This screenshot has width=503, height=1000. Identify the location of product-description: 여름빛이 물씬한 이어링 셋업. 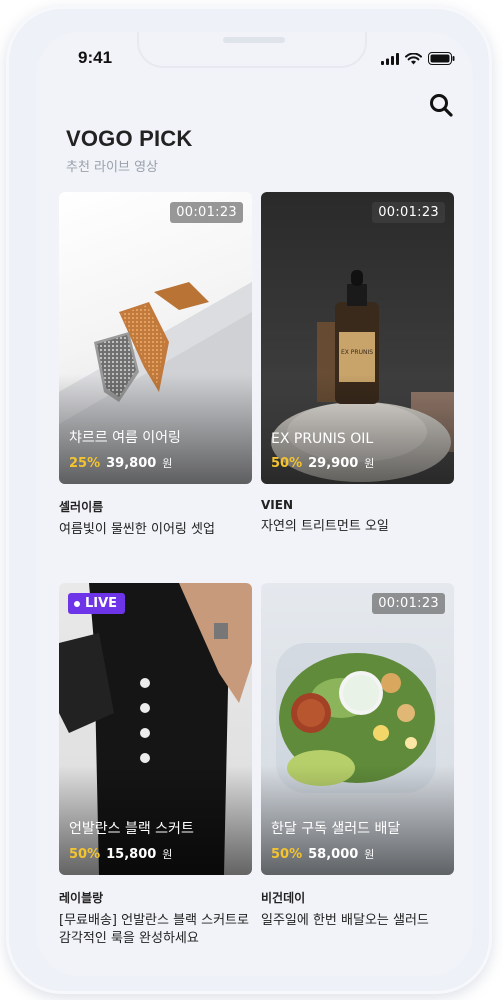
(137, 529).